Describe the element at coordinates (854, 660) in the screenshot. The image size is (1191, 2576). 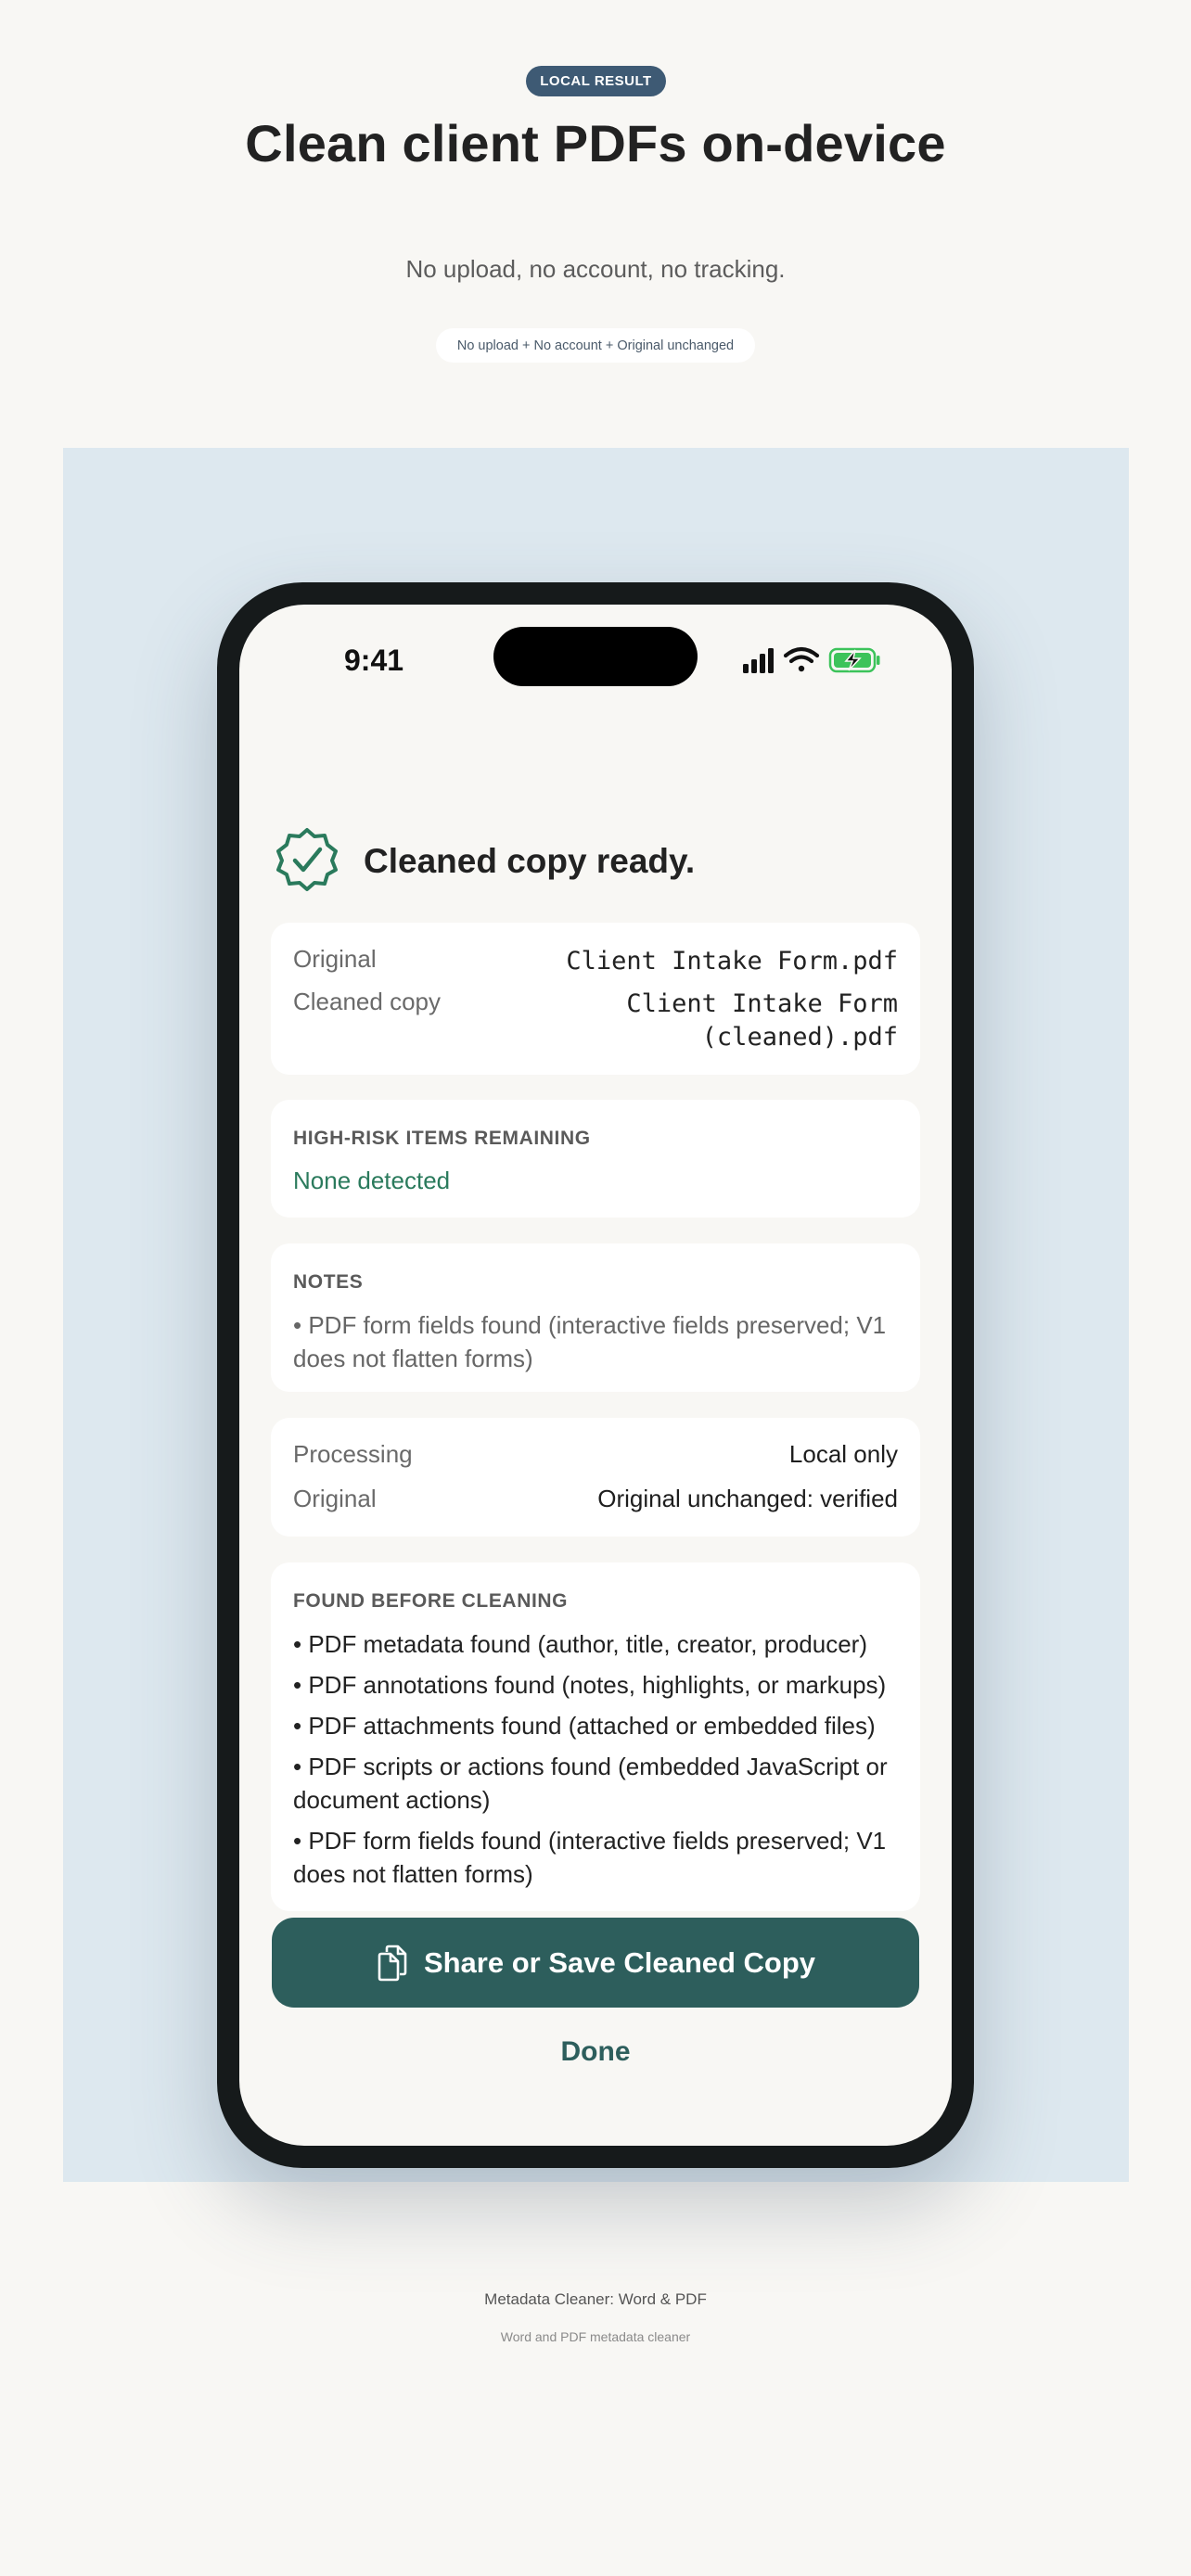
I see `battery-charging-icon` at that location.